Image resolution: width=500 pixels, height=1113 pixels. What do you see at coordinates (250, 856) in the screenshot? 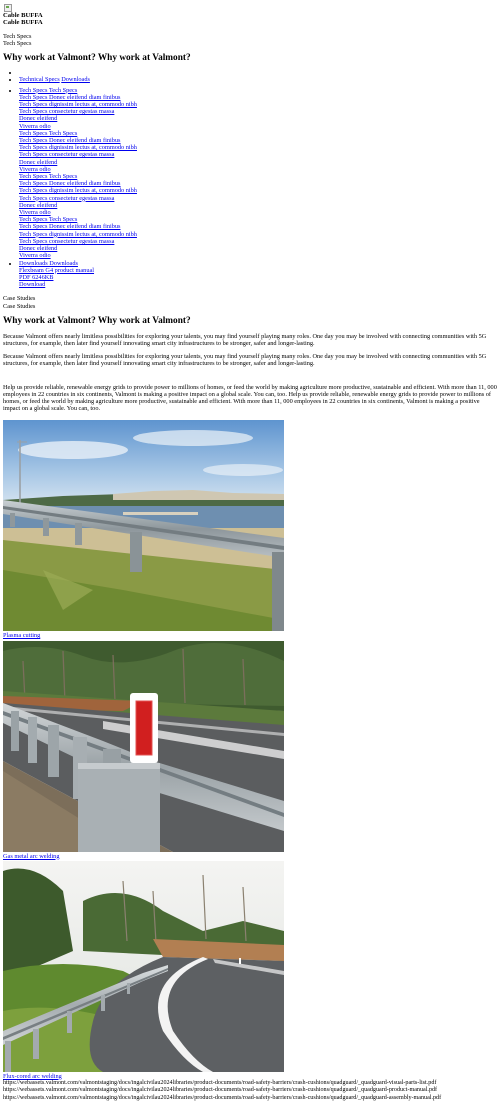
I see `gallery-caption: Gas metal arc welding` at bounding box center [250, 856].